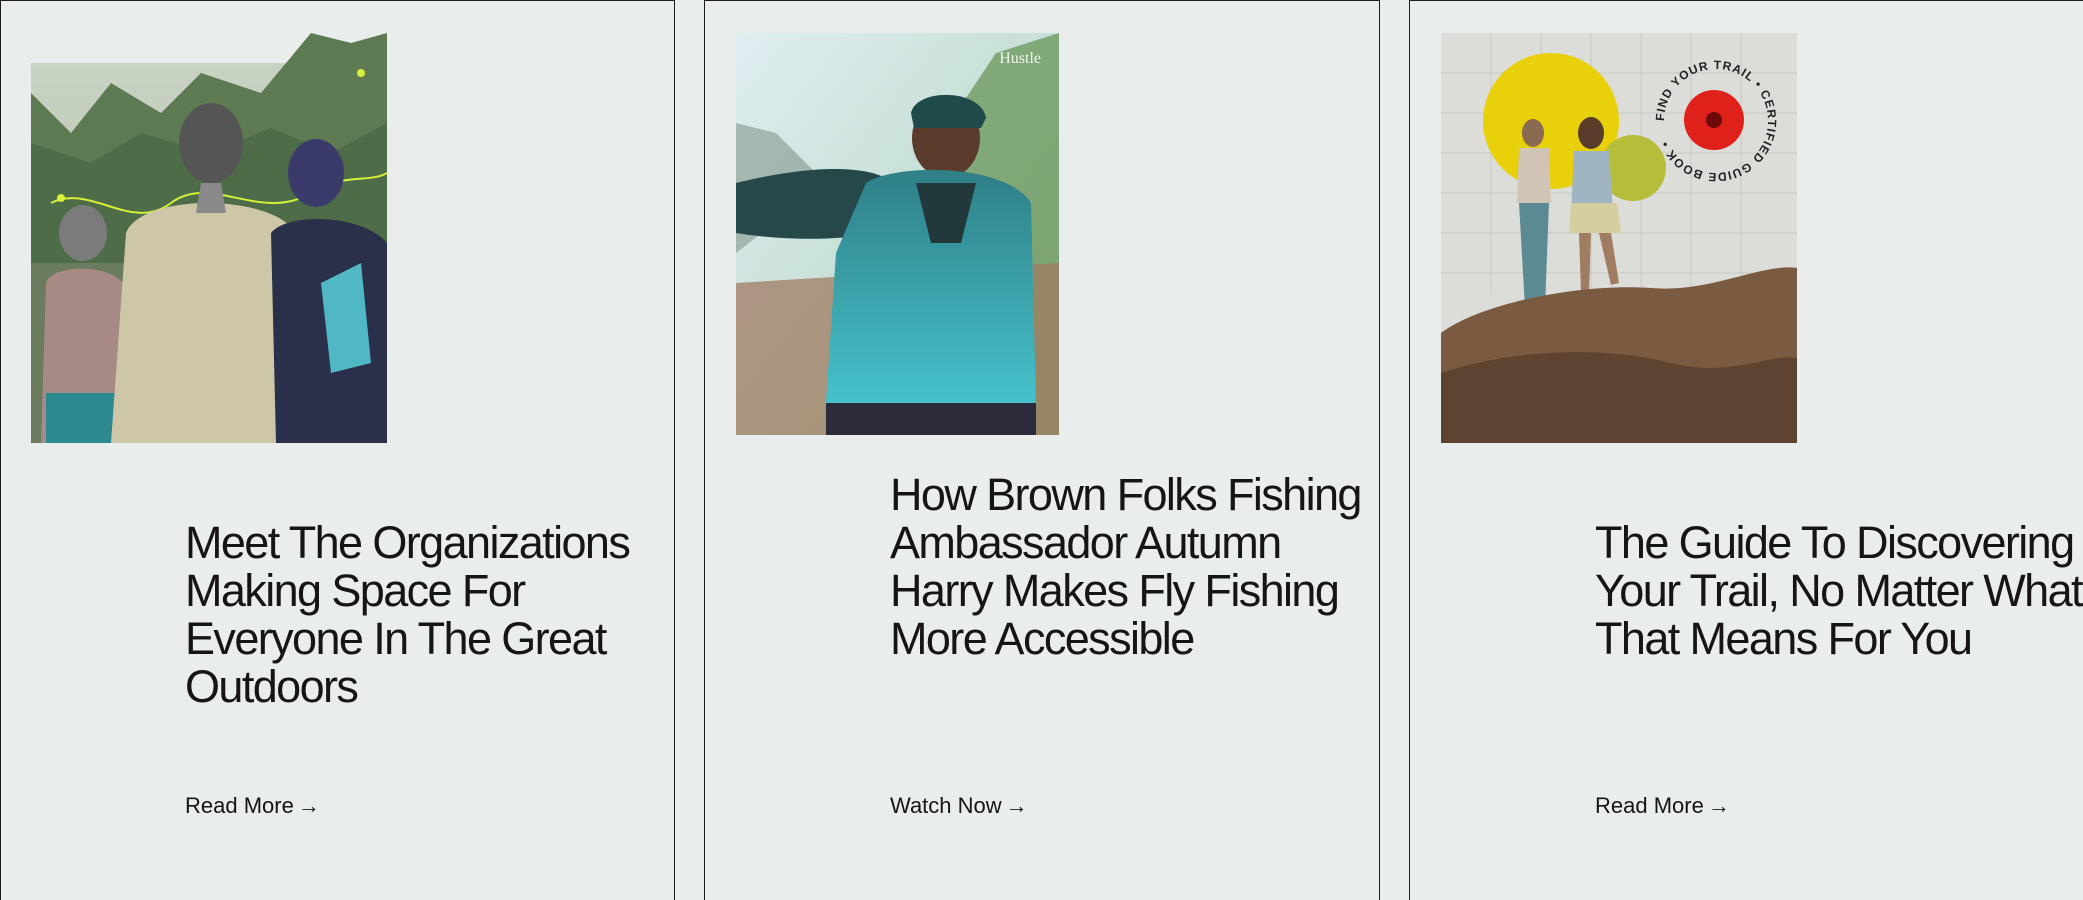 The height and width of the screenshot is (900, 2083). I want to click on card-image, so click(209, 238).